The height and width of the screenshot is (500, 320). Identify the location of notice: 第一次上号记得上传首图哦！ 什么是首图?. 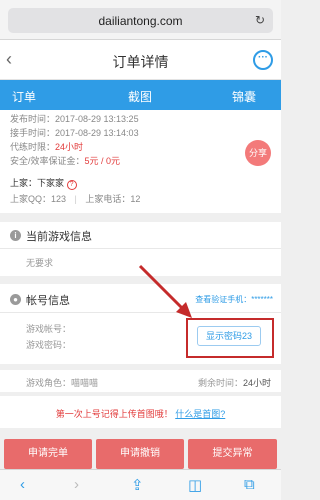
(140, 413).